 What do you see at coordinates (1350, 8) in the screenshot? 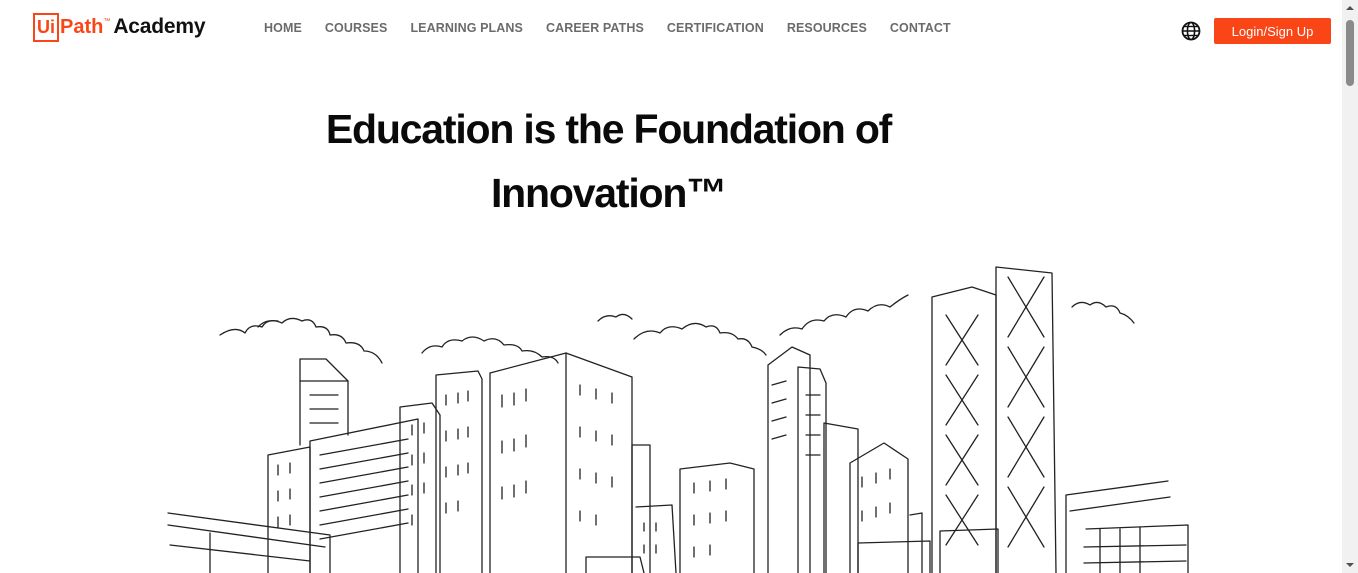
I see `scroll-up-arrow-icon` at bounding box center [1350, 8].